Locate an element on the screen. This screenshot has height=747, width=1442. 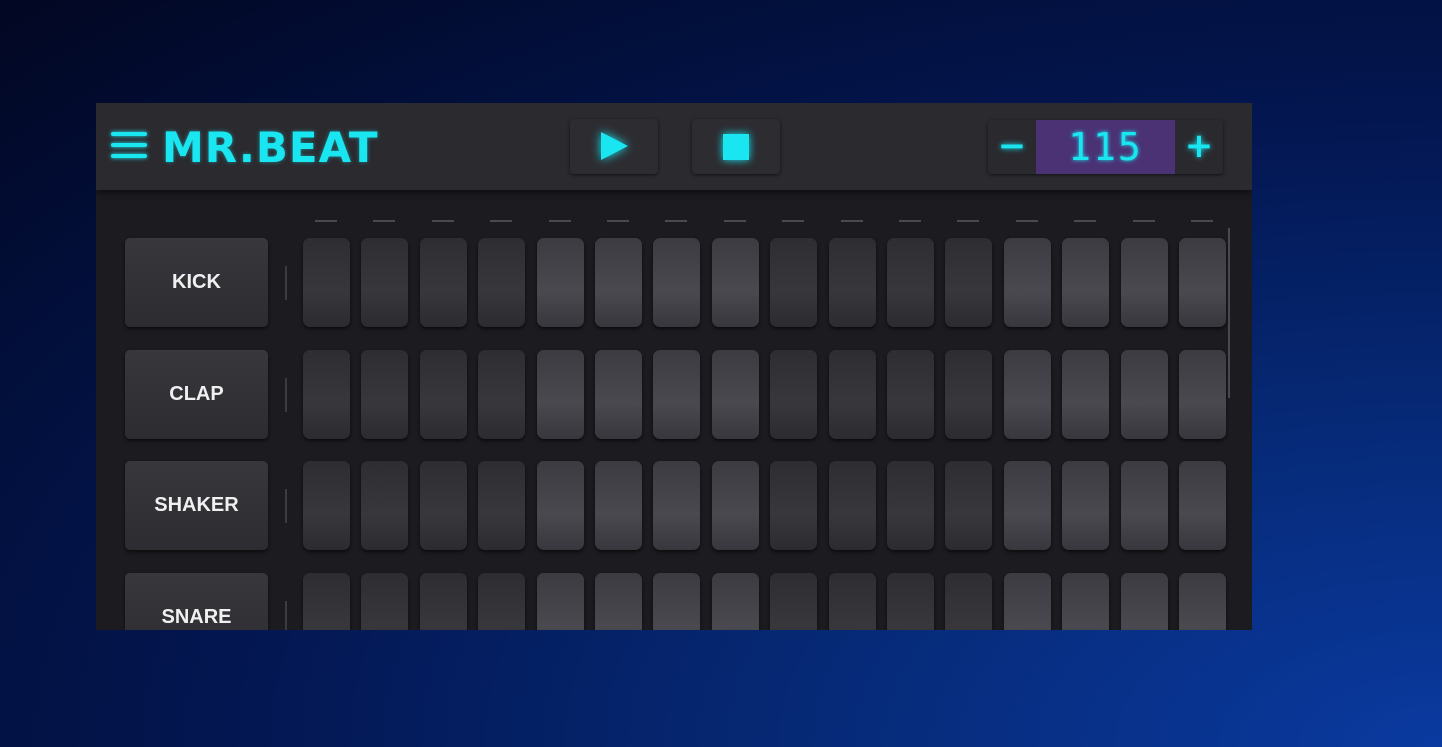
track-label-snare: SNARE is located at coordinates (196, 601).